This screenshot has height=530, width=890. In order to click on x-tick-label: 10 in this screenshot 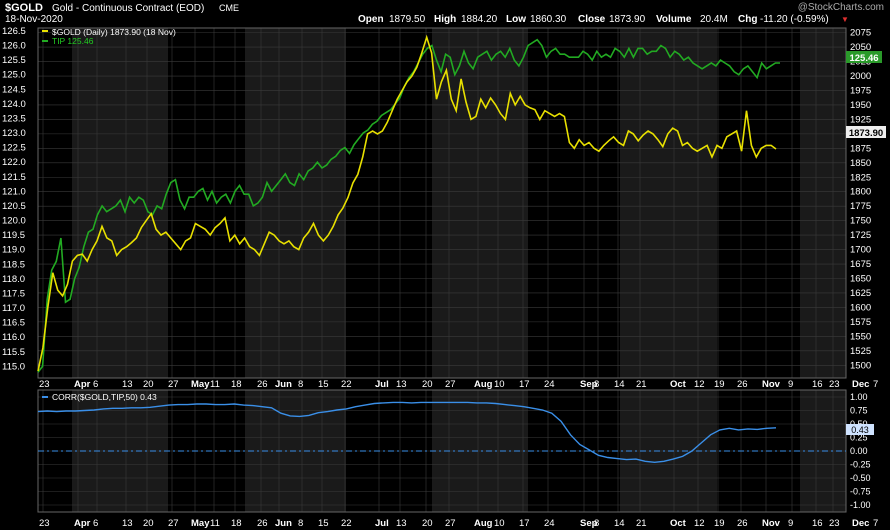, I will do `click(499, 384)`.